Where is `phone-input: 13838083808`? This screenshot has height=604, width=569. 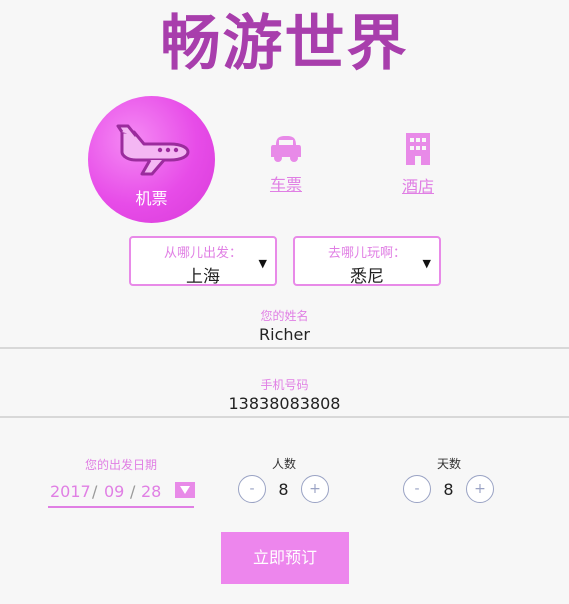 phone-input: 13838083808 is located at coordinates (284, 403).